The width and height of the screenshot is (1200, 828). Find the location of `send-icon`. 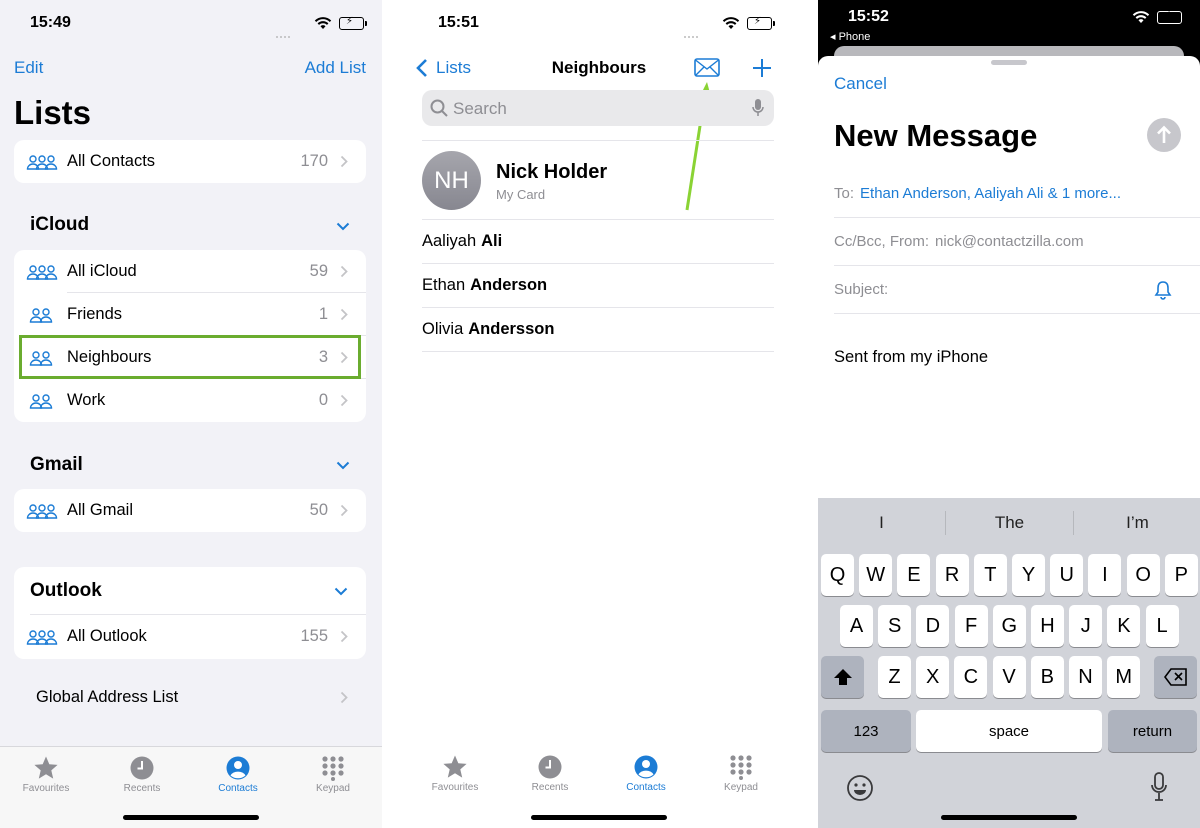

send-icon is located at coordinates (1164, 135).